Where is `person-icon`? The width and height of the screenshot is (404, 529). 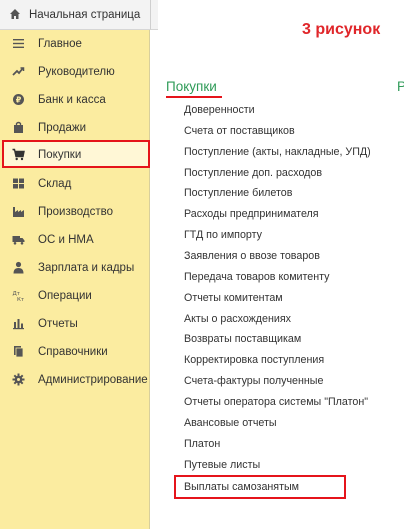 person-icon is located at coordinates (18, 267).